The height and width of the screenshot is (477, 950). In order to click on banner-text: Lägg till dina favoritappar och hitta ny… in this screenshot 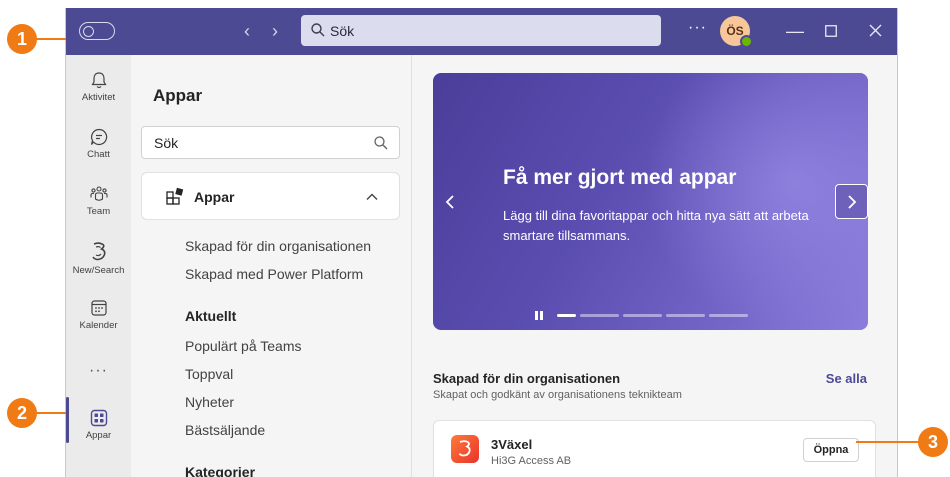, I will do `click(656, 225)`.